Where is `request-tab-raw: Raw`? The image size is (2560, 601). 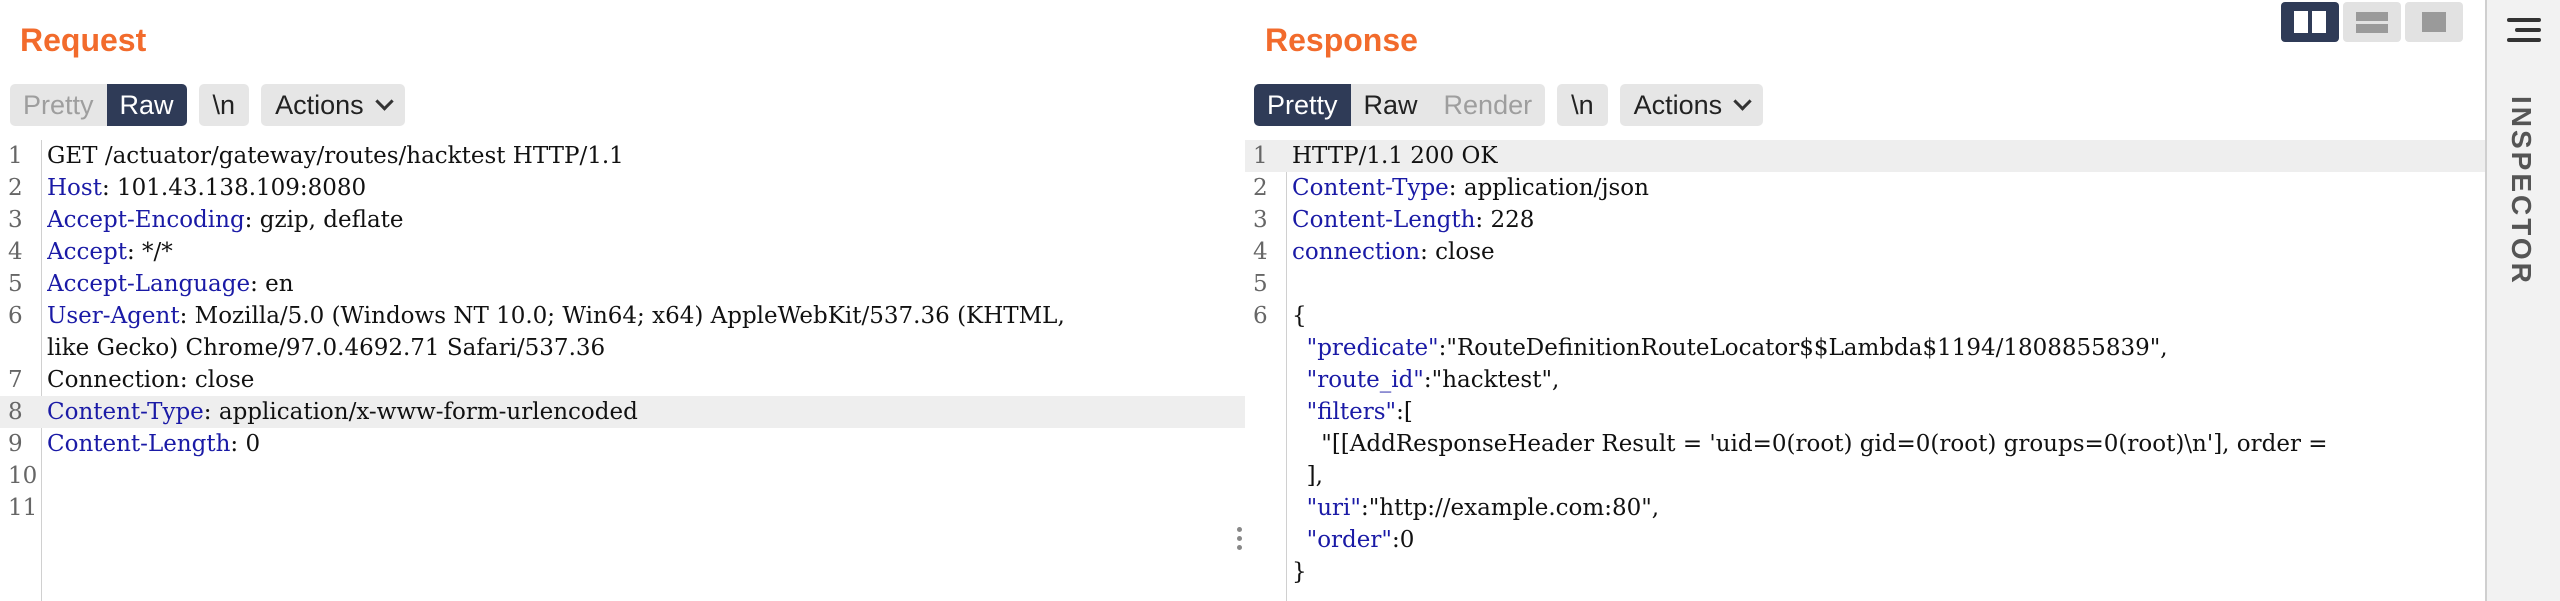
request-tab-raw: Raw is located at coordinates (146, 105).